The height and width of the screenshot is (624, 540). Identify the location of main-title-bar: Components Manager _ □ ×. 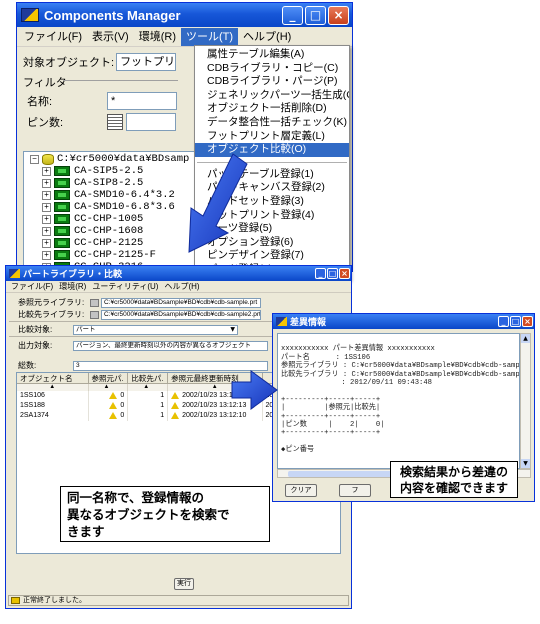
(184, 15).